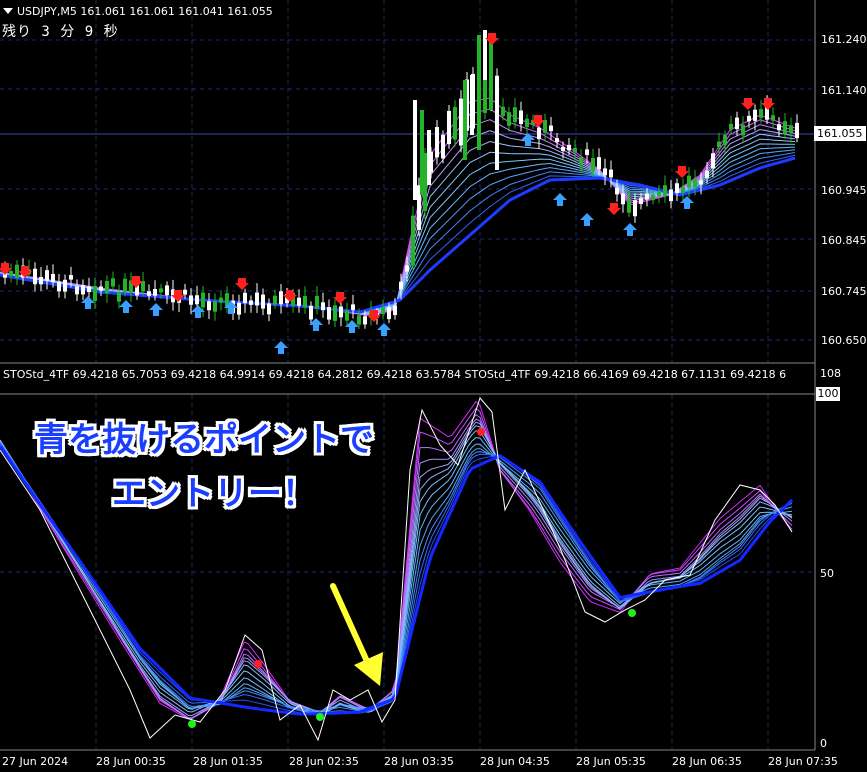 This screenshot has width=867, height=772. I want to click on dropdown-triangle-icon, so click(8, 11).